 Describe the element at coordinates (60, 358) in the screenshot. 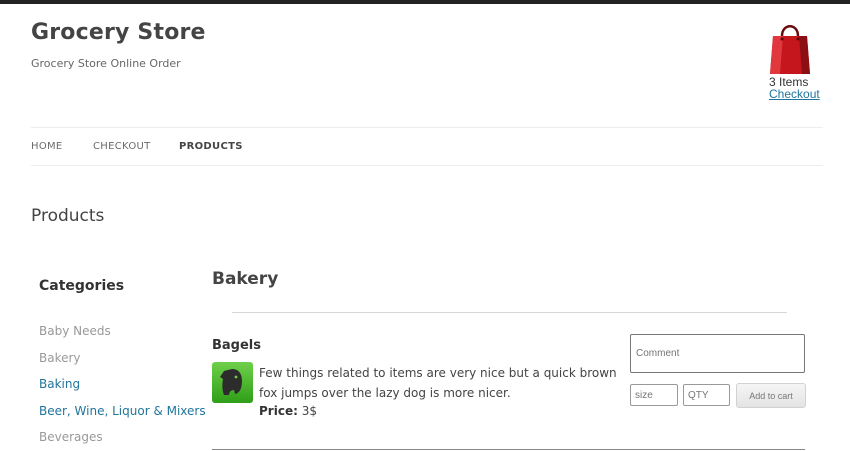

I see `category-bakery: Bakery` at that location.